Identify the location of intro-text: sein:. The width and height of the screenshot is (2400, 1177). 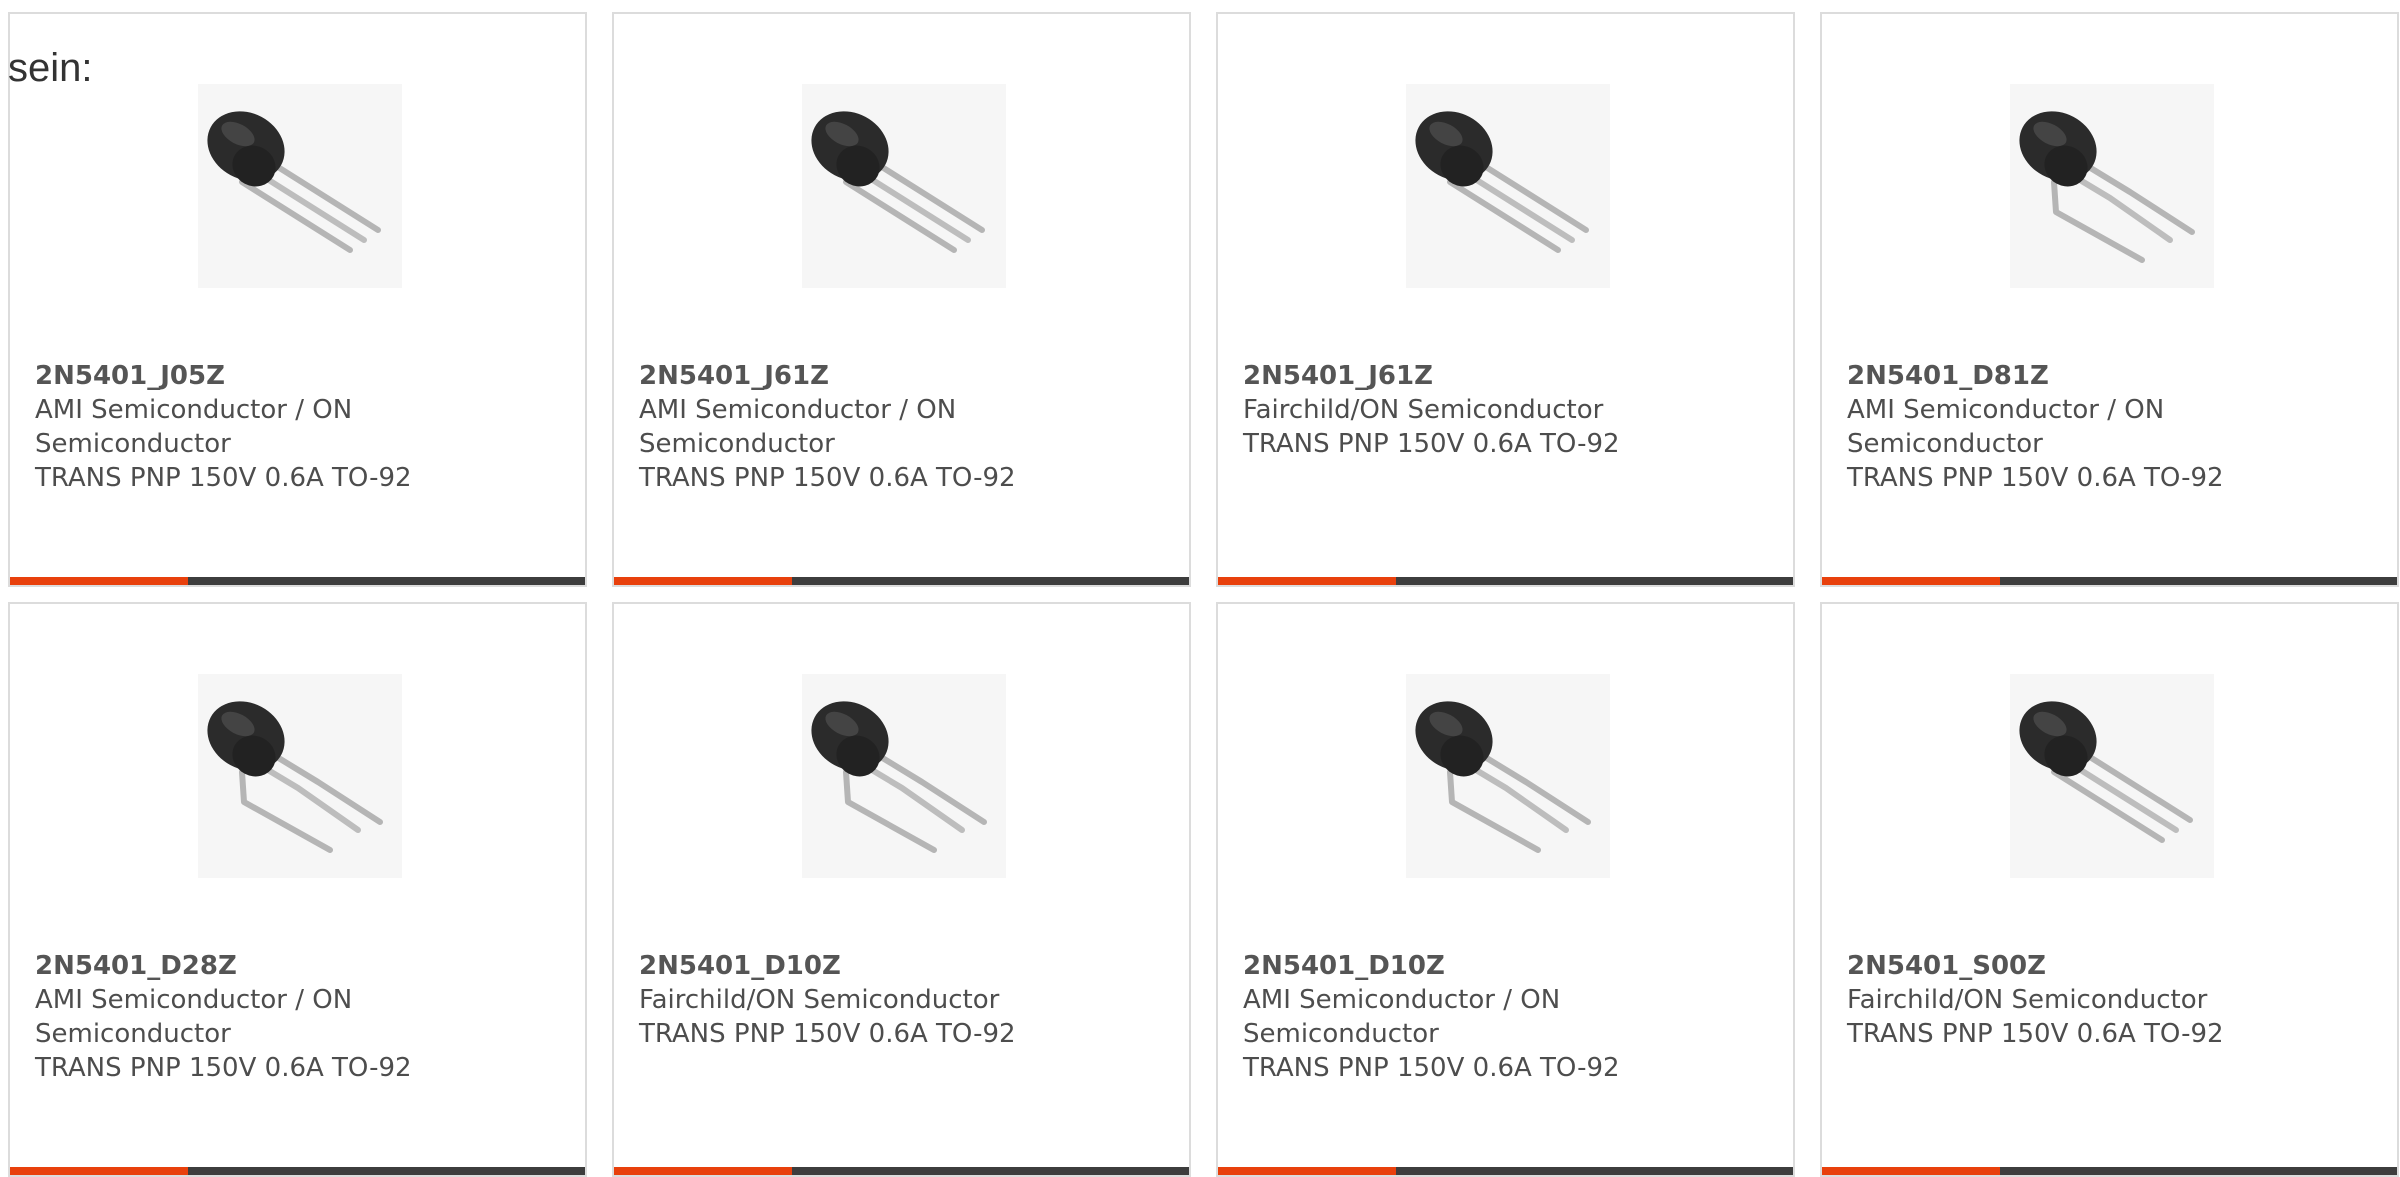
(50, 68).